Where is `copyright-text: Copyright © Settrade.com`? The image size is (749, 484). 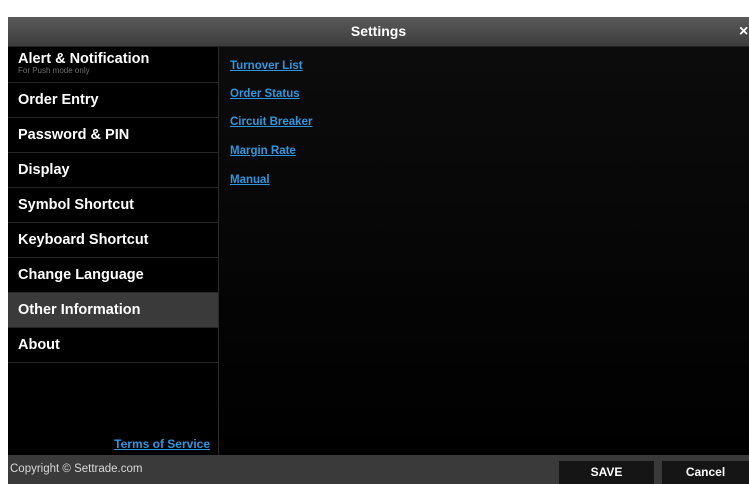
copyright-text: Copyright © Settrade.com is located at coordinates (76, 469).